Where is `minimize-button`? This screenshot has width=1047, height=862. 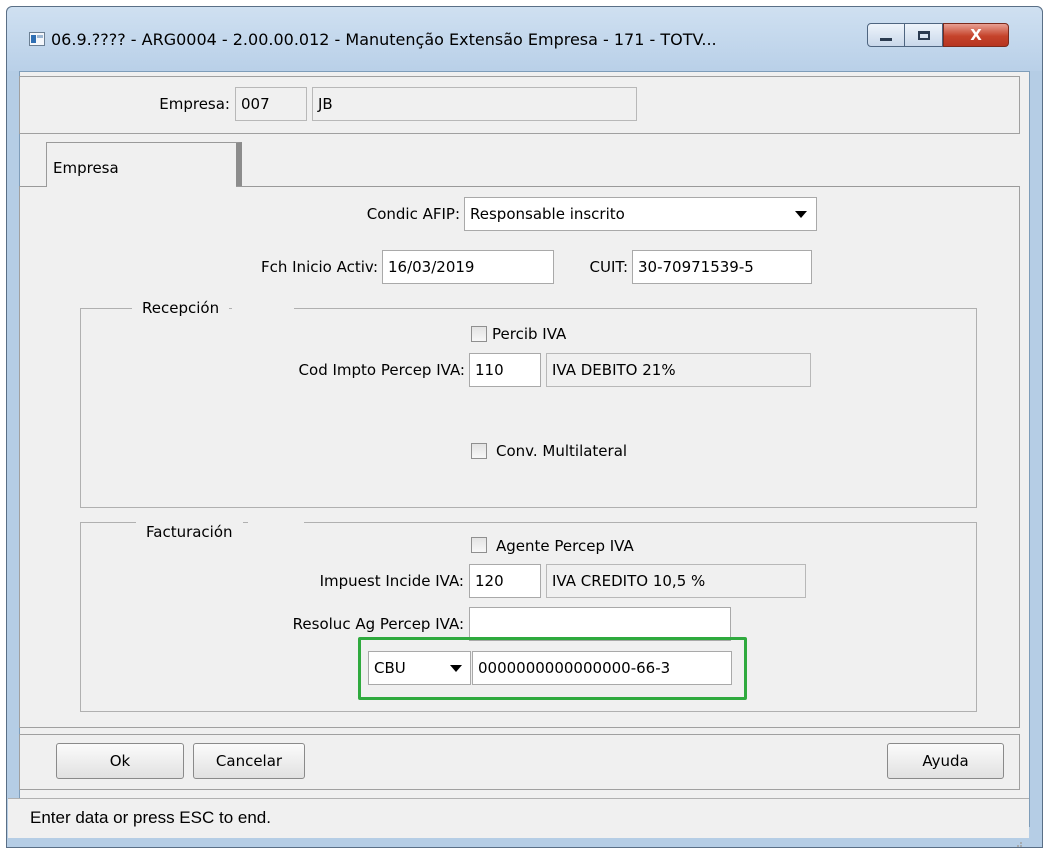
minimize-button is located at coordinates (886, 35).